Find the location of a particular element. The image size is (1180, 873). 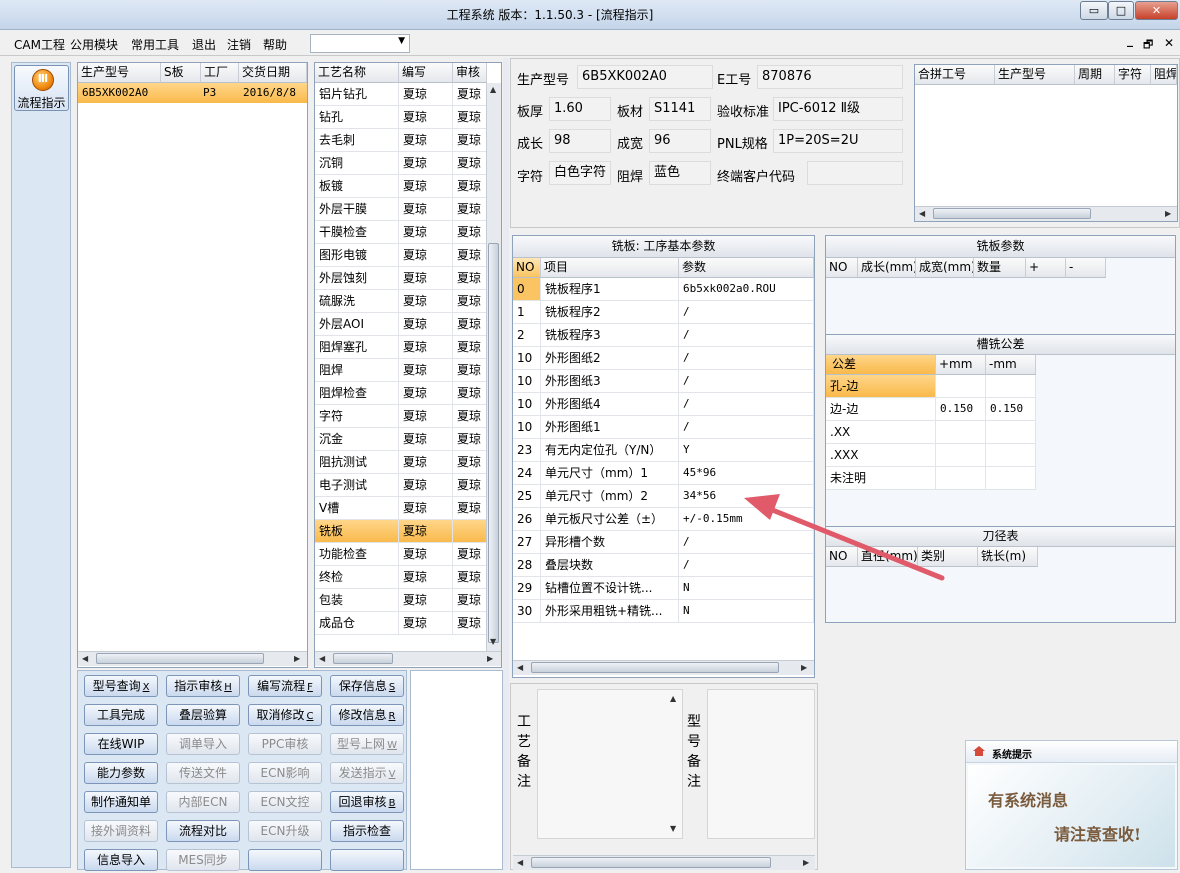

col-header: 交货日期 is located at coordinates (273, 73).